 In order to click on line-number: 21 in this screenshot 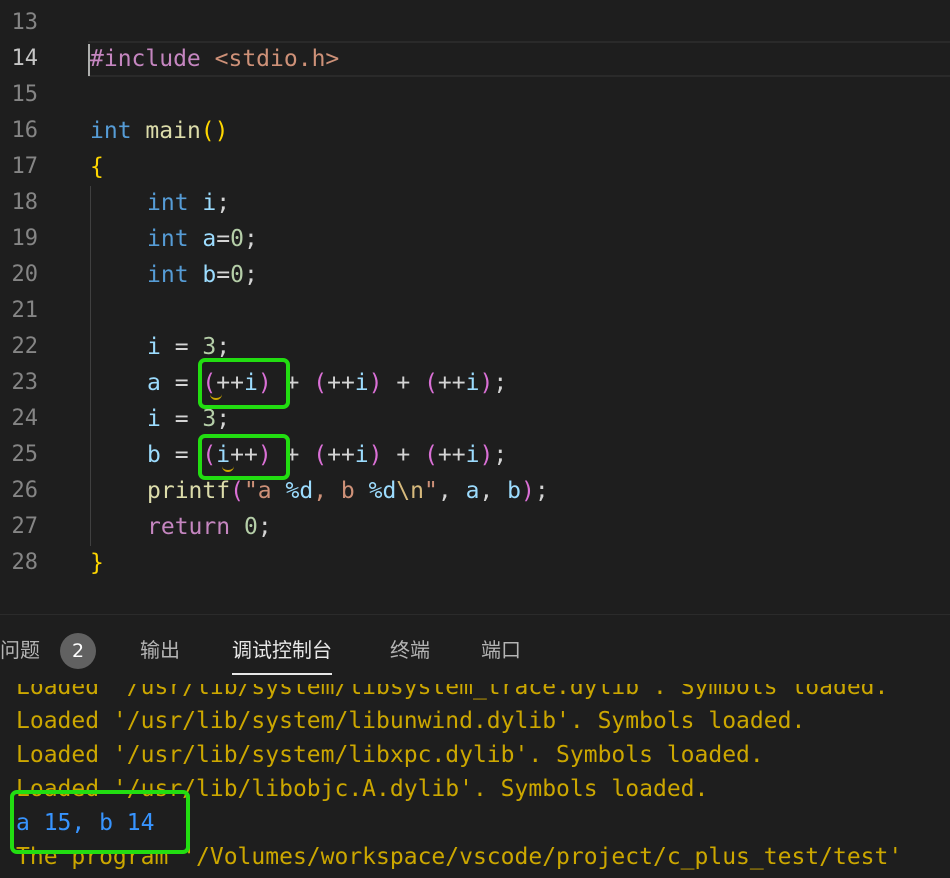, I will do `click(25, 310)`.